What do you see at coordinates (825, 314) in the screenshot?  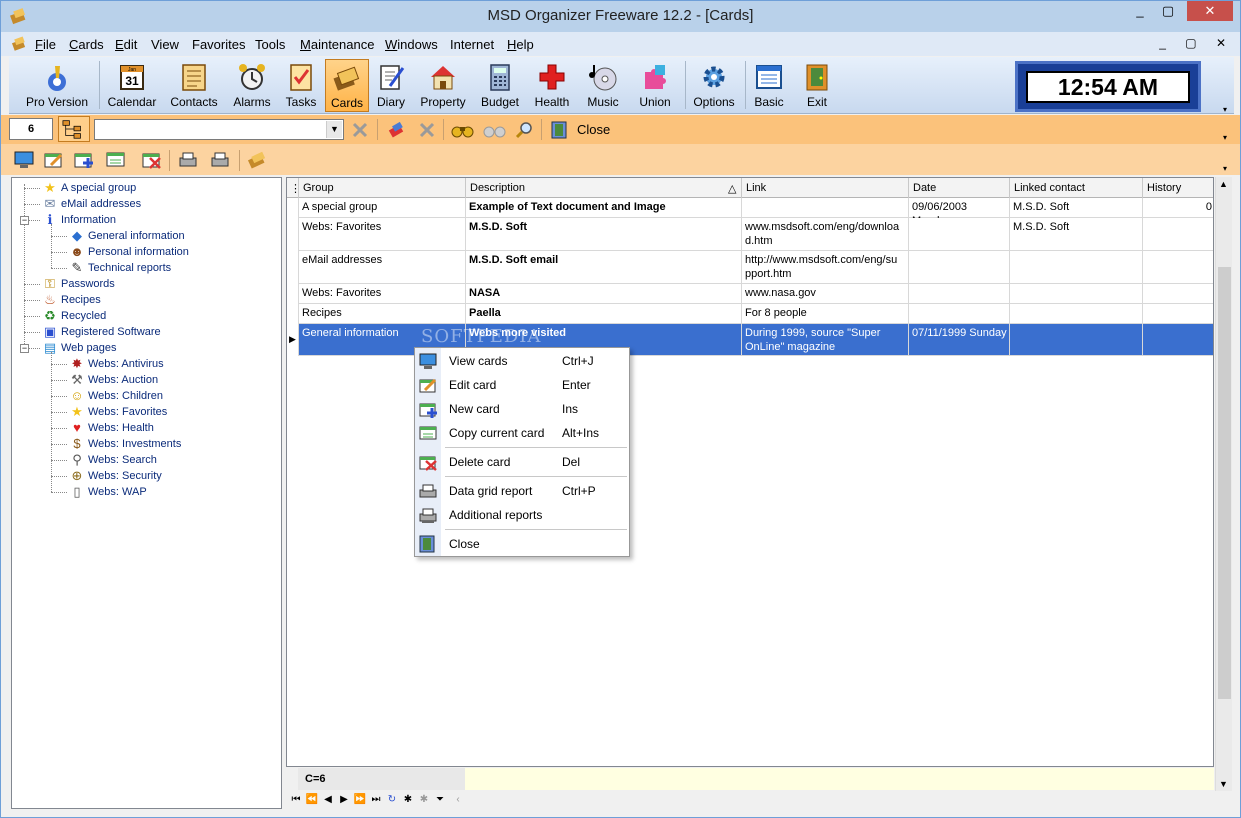 I see `cell-link: For 8 people` at bounding box center [825, 314].